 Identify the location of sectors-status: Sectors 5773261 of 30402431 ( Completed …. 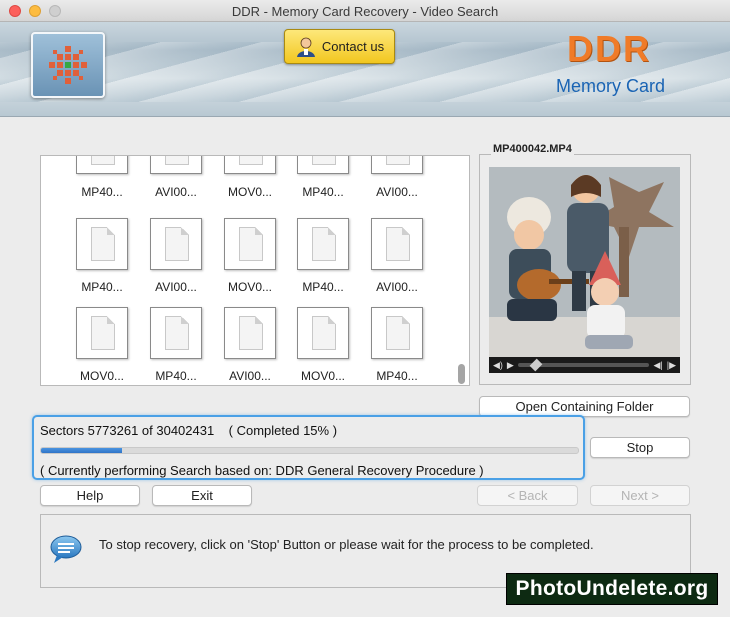
(189, 430).